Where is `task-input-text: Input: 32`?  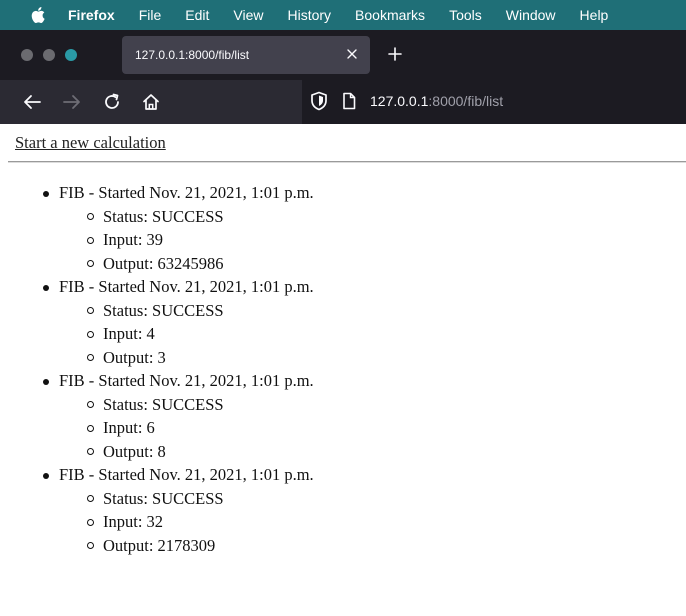 task-input-text: Input: 32 is located at coordinates (133, 521).